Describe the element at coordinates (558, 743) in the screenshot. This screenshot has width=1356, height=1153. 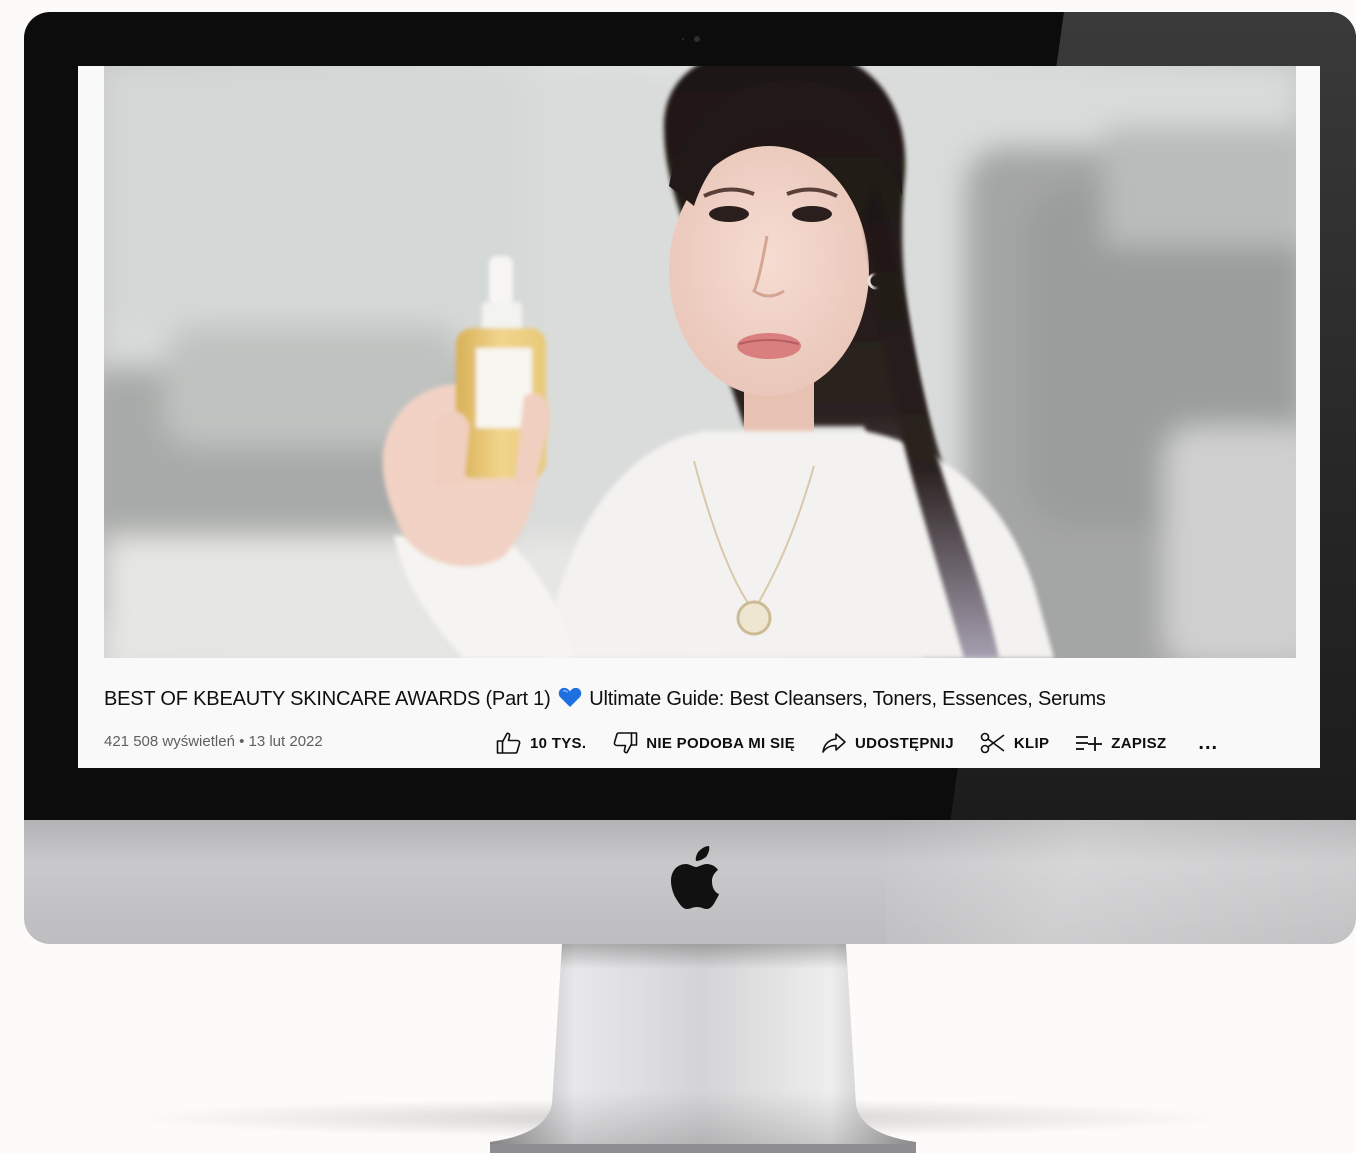
I see `like-count: 10 TYS.` at that location.